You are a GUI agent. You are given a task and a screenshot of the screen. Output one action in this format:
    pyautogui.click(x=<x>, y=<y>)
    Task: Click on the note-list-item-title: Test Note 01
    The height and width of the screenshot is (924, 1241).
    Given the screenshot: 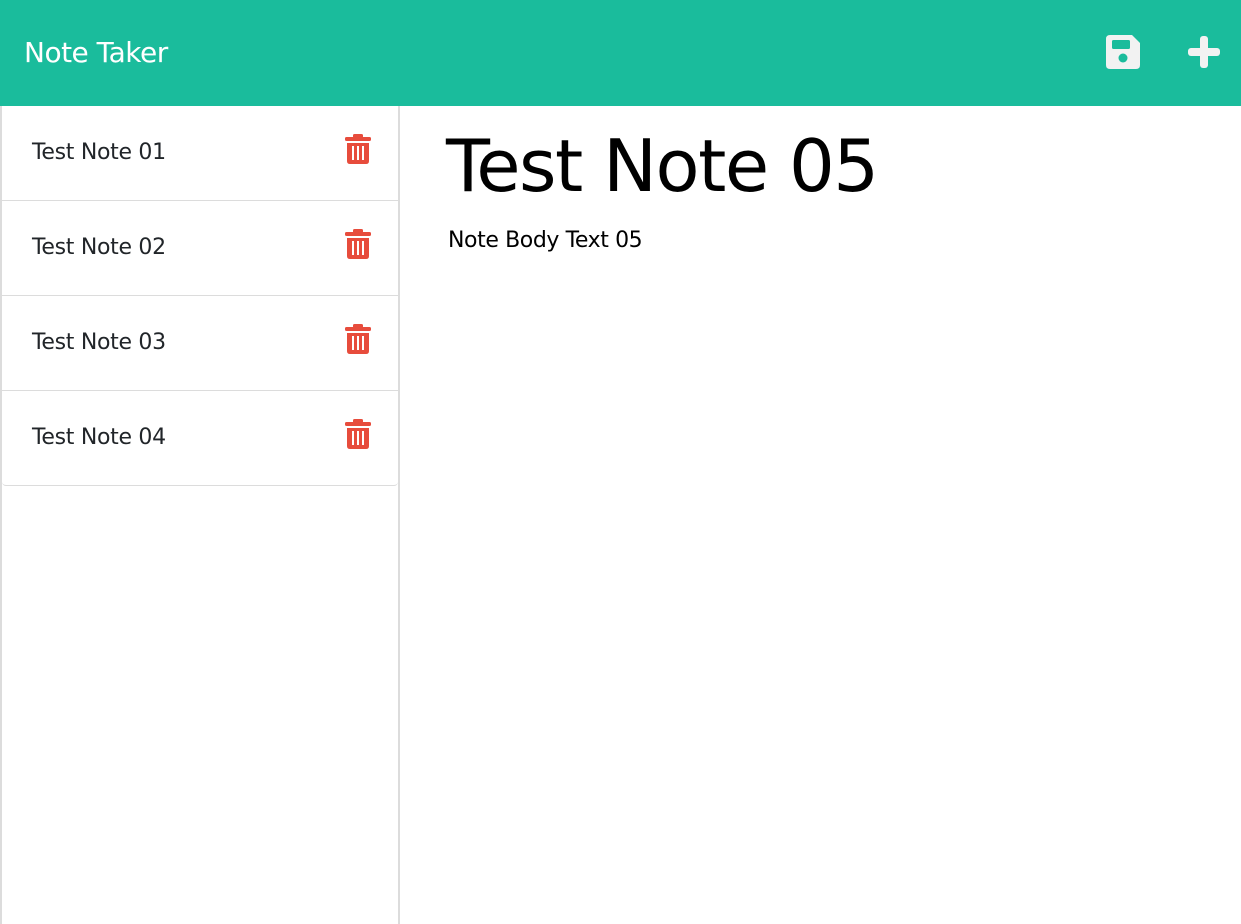 What is the action you would take?
    pyautogui.click(x=99, y=153)
    